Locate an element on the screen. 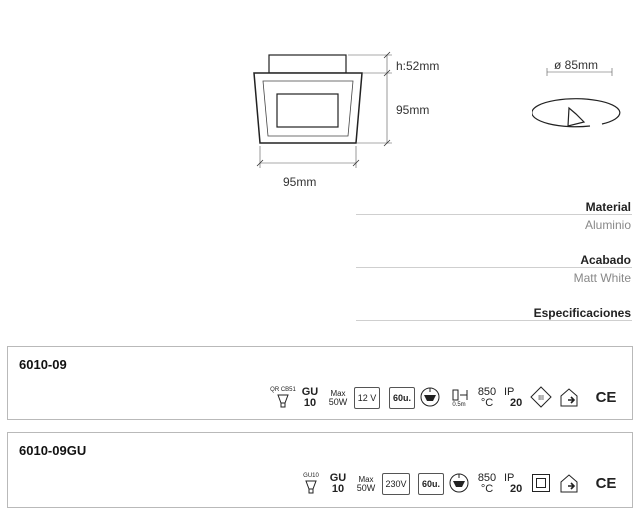 Image resolution: width=640 pixels, height=516 pixels. spec-finish-label: Acabado is located at coordinates (605, 260).